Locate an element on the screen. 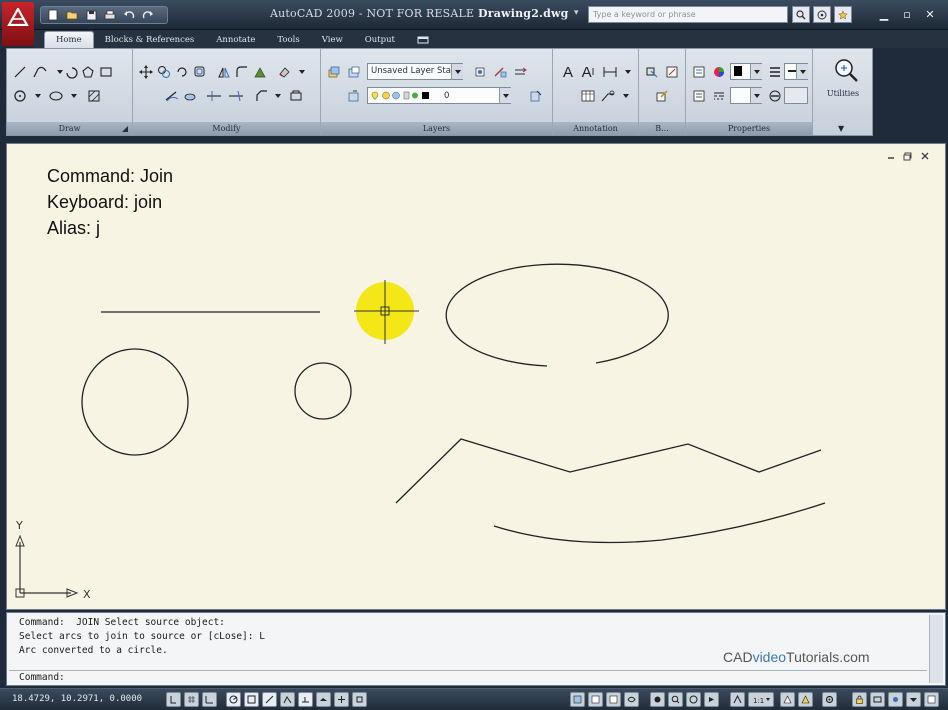 The height and width of the screenshot is (710, 948). quick-view-icon is located at coordinates (631, 699).